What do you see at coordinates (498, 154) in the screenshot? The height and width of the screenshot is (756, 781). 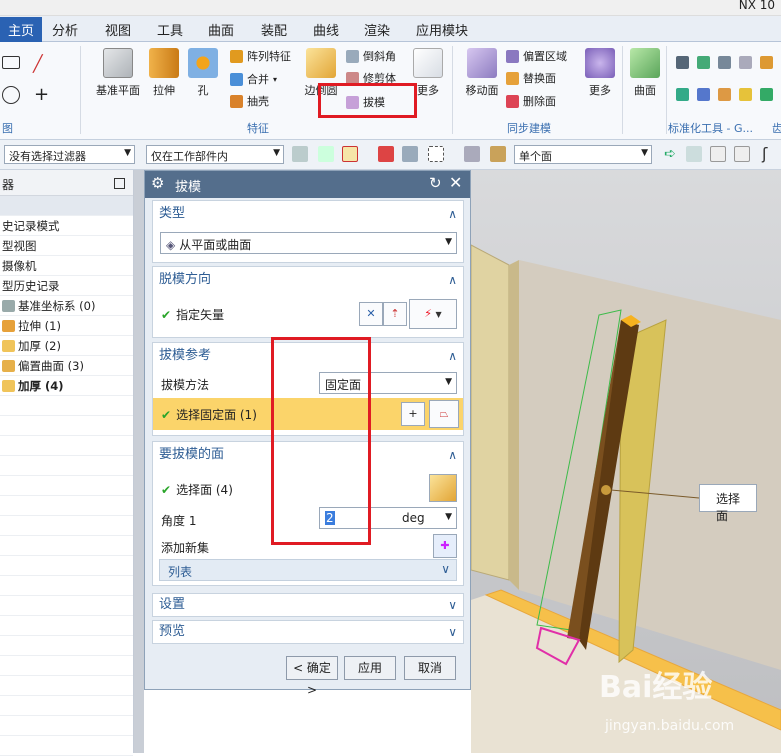 I see `component-filter-icon` at bounding box center [498, 154].